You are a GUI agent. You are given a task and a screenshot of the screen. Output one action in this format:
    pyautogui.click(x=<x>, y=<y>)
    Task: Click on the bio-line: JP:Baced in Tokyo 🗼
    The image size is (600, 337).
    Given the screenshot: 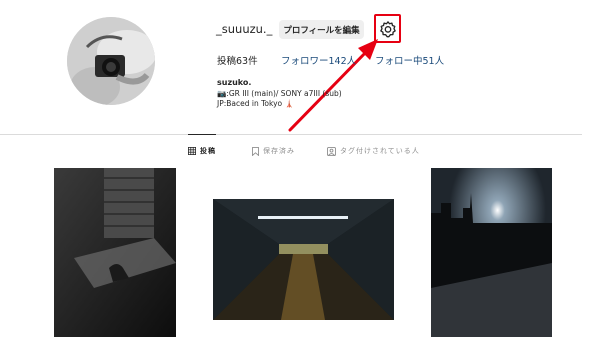 What is the action you would take?
    pyautogui.click(x=255, y=103)
    